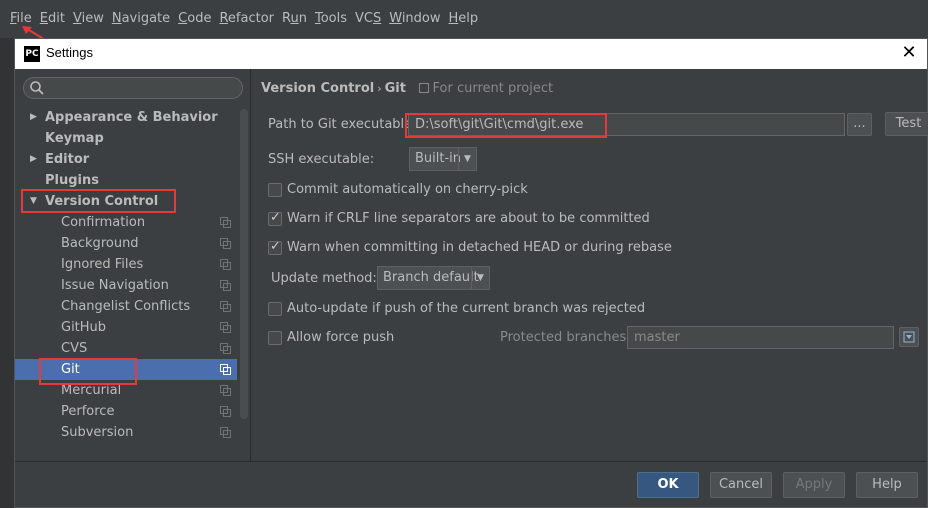  What do you see at coordinates (342, 124) in the screenshot?
I see `git-path-label: Path to Git executable:` at bounding box center [342, 124].